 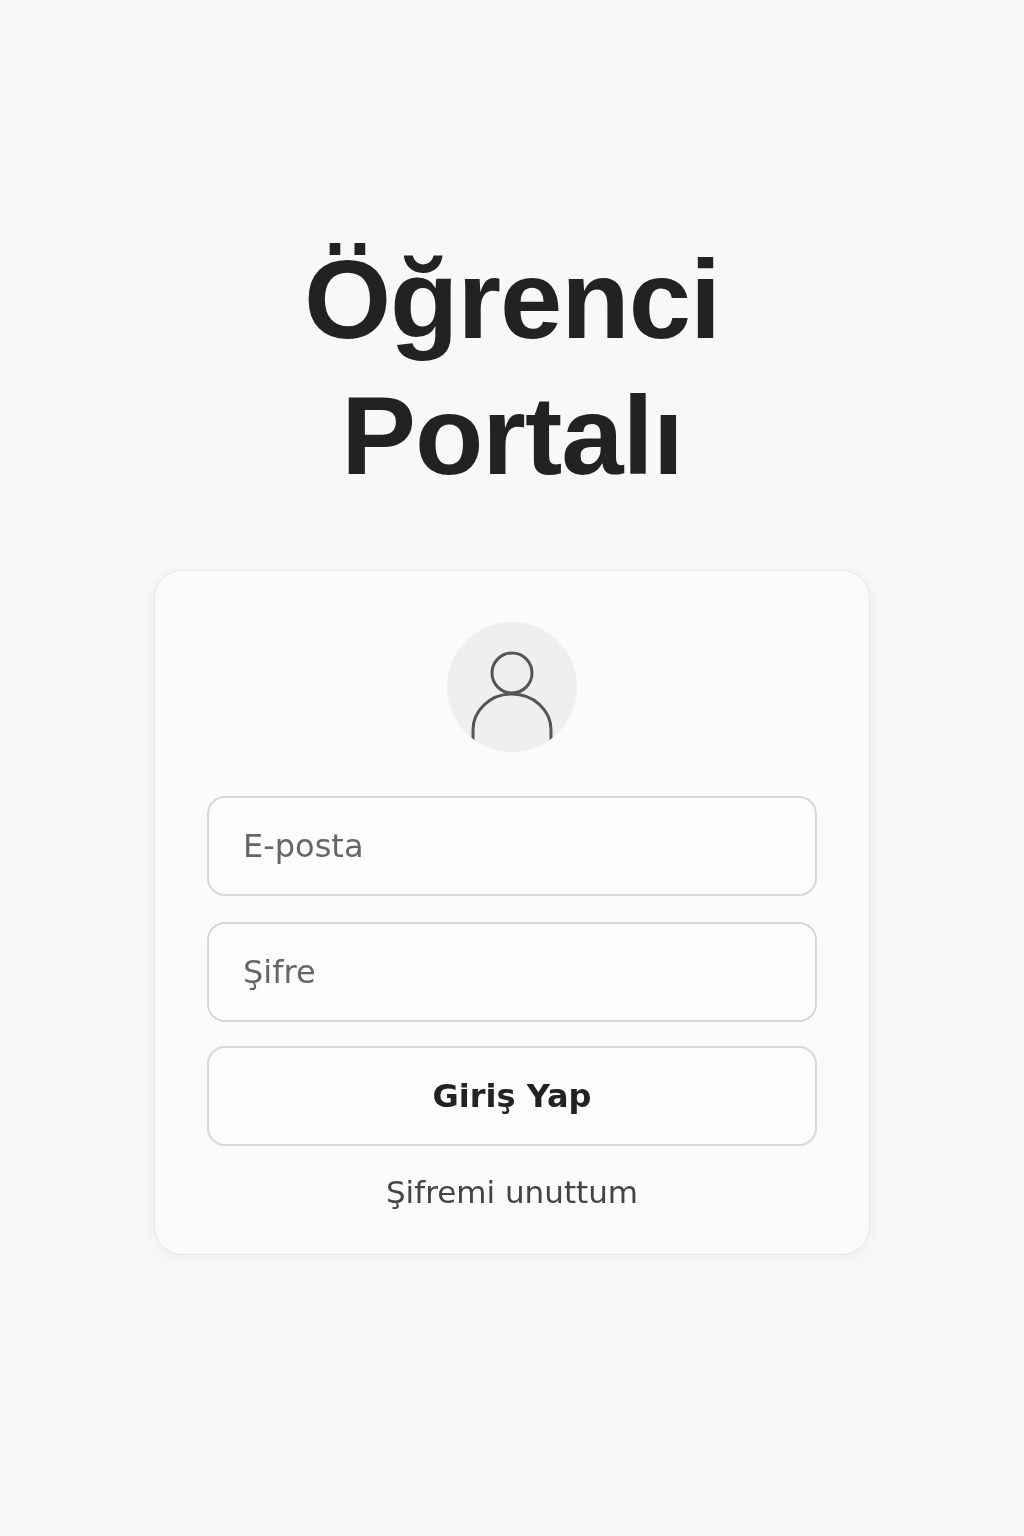 What do you see at coordinates (512, 846) in the screenshot?
I see `input-field: E-posta` at bounding box center [512, 846].